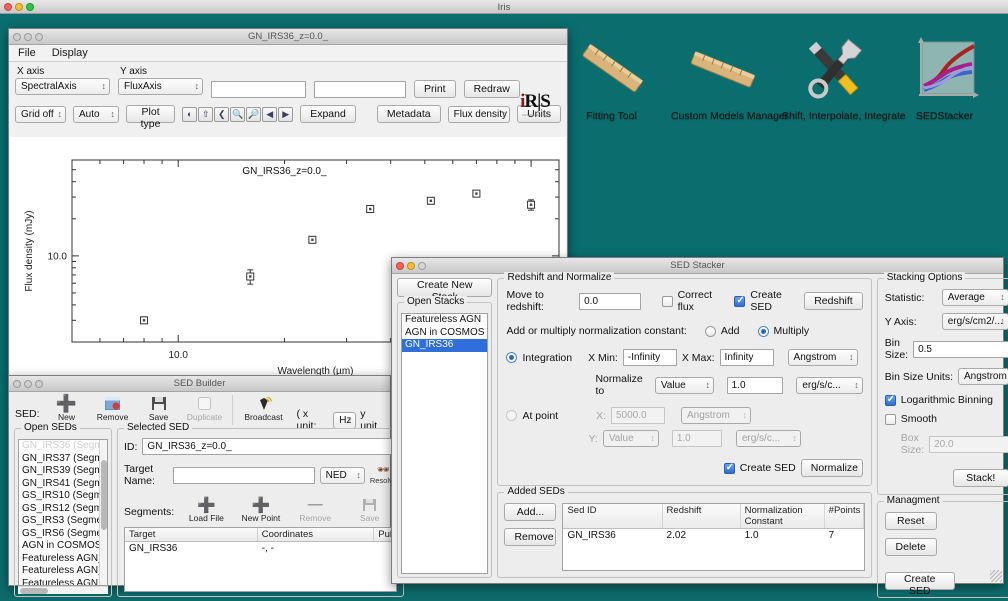 The height and width of the screenshot is (601, 1008). I want to click on delete-button: Delete, so click(910, 547).